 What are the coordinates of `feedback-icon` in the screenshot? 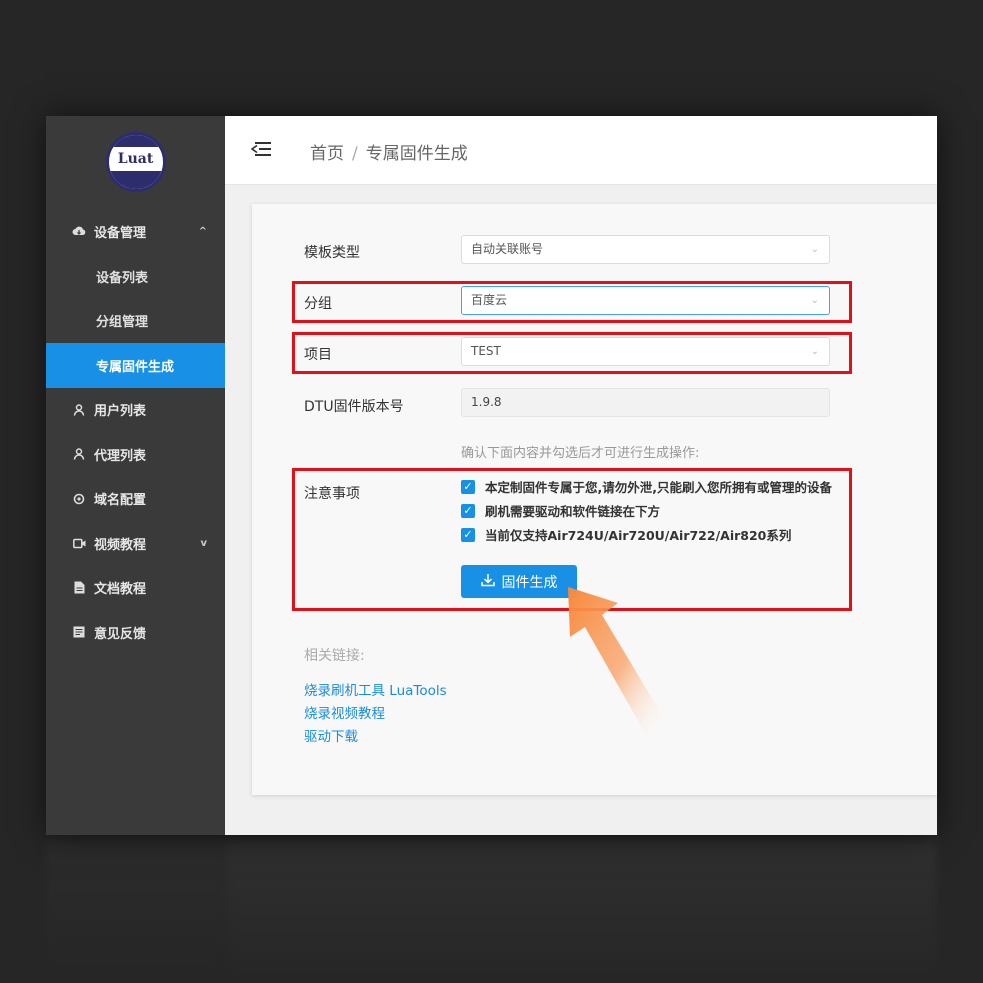 It's located at (79, 632).